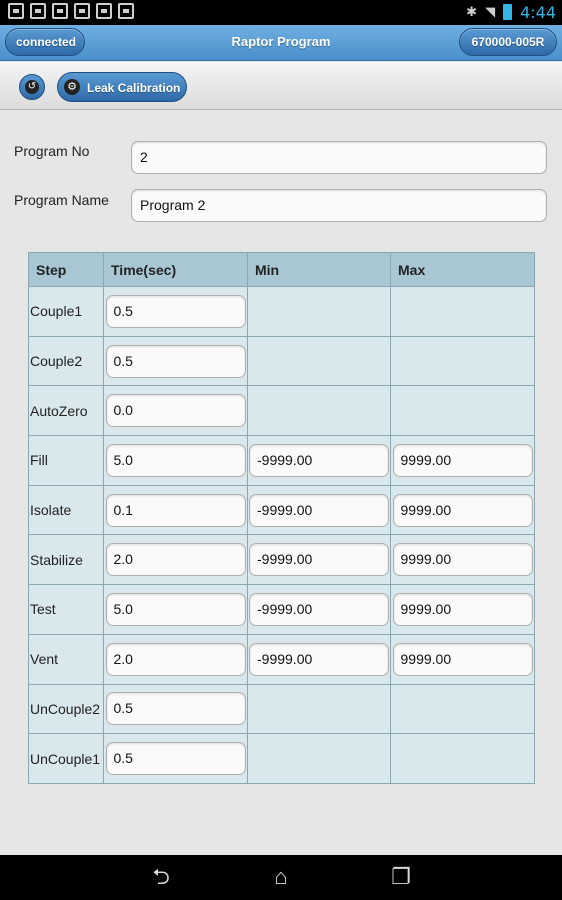 The image size is (562, 900). Describe the element at coordinates (66, 560) in the screenshot. I see `step-name: Stabilize` at that location.